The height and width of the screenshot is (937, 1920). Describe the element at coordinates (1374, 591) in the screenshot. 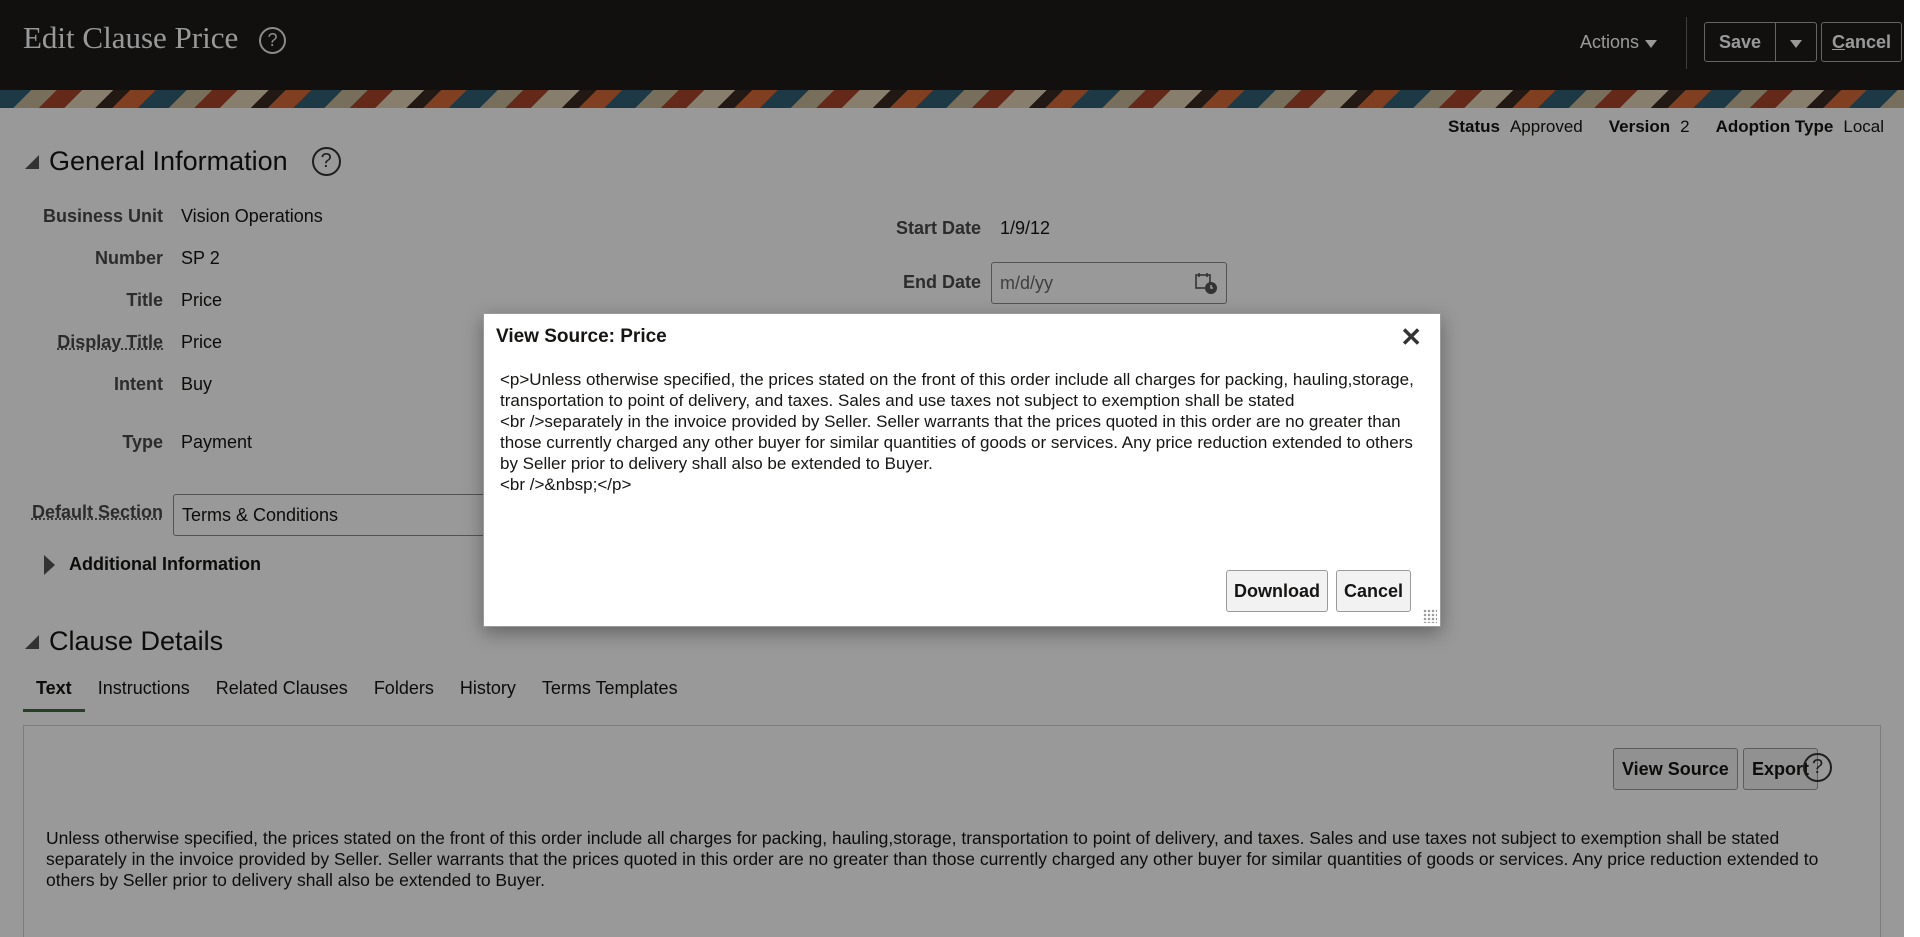

I see `dialog-cancel-button: Cancel` at that location.